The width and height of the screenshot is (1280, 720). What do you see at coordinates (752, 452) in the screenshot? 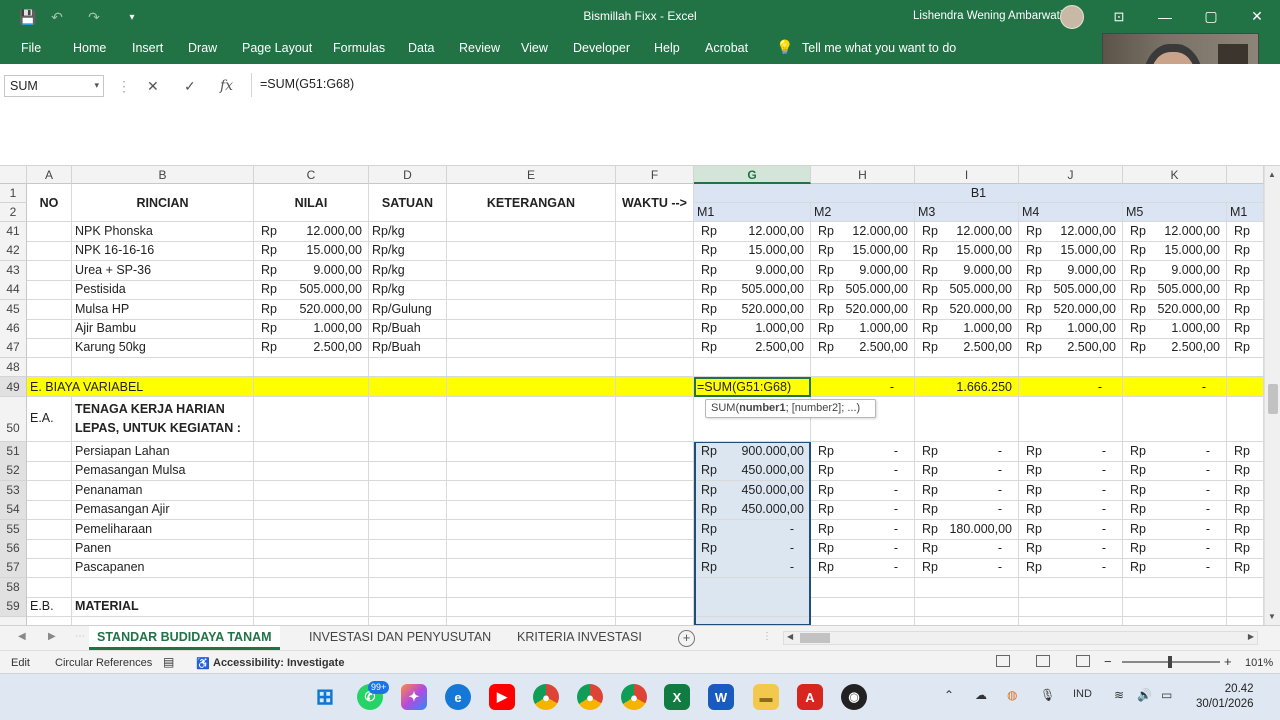
I see `labor-cost-g: Rp 900.000,00` at bounding box center [752, 452].